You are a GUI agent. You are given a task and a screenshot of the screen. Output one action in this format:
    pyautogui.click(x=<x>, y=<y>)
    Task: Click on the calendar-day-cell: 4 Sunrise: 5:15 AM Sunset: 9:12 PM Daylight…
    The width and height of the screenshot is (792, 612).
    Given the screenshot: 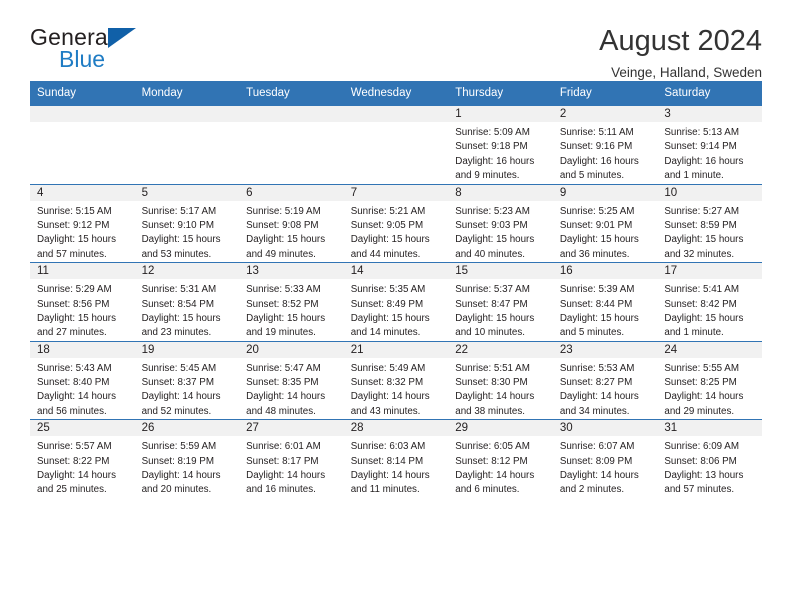 What is the action you would take?
    pyautogui.click(x=82, y=223)
    